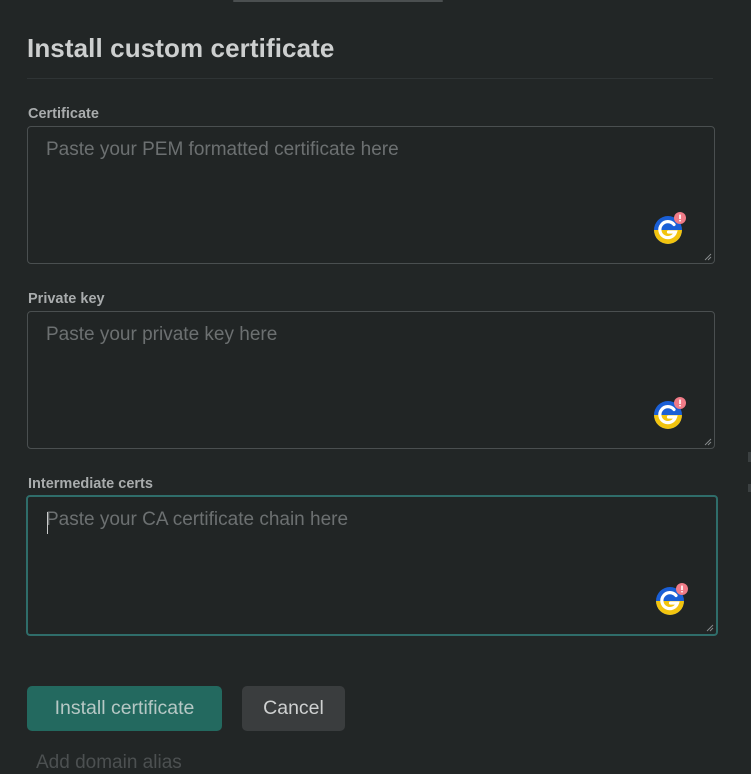  What do you see at coordinates (90, 484) in the screenshot?
I see `intermediate-certs-label: Intermediate certs` at bounding box center [90, 484].